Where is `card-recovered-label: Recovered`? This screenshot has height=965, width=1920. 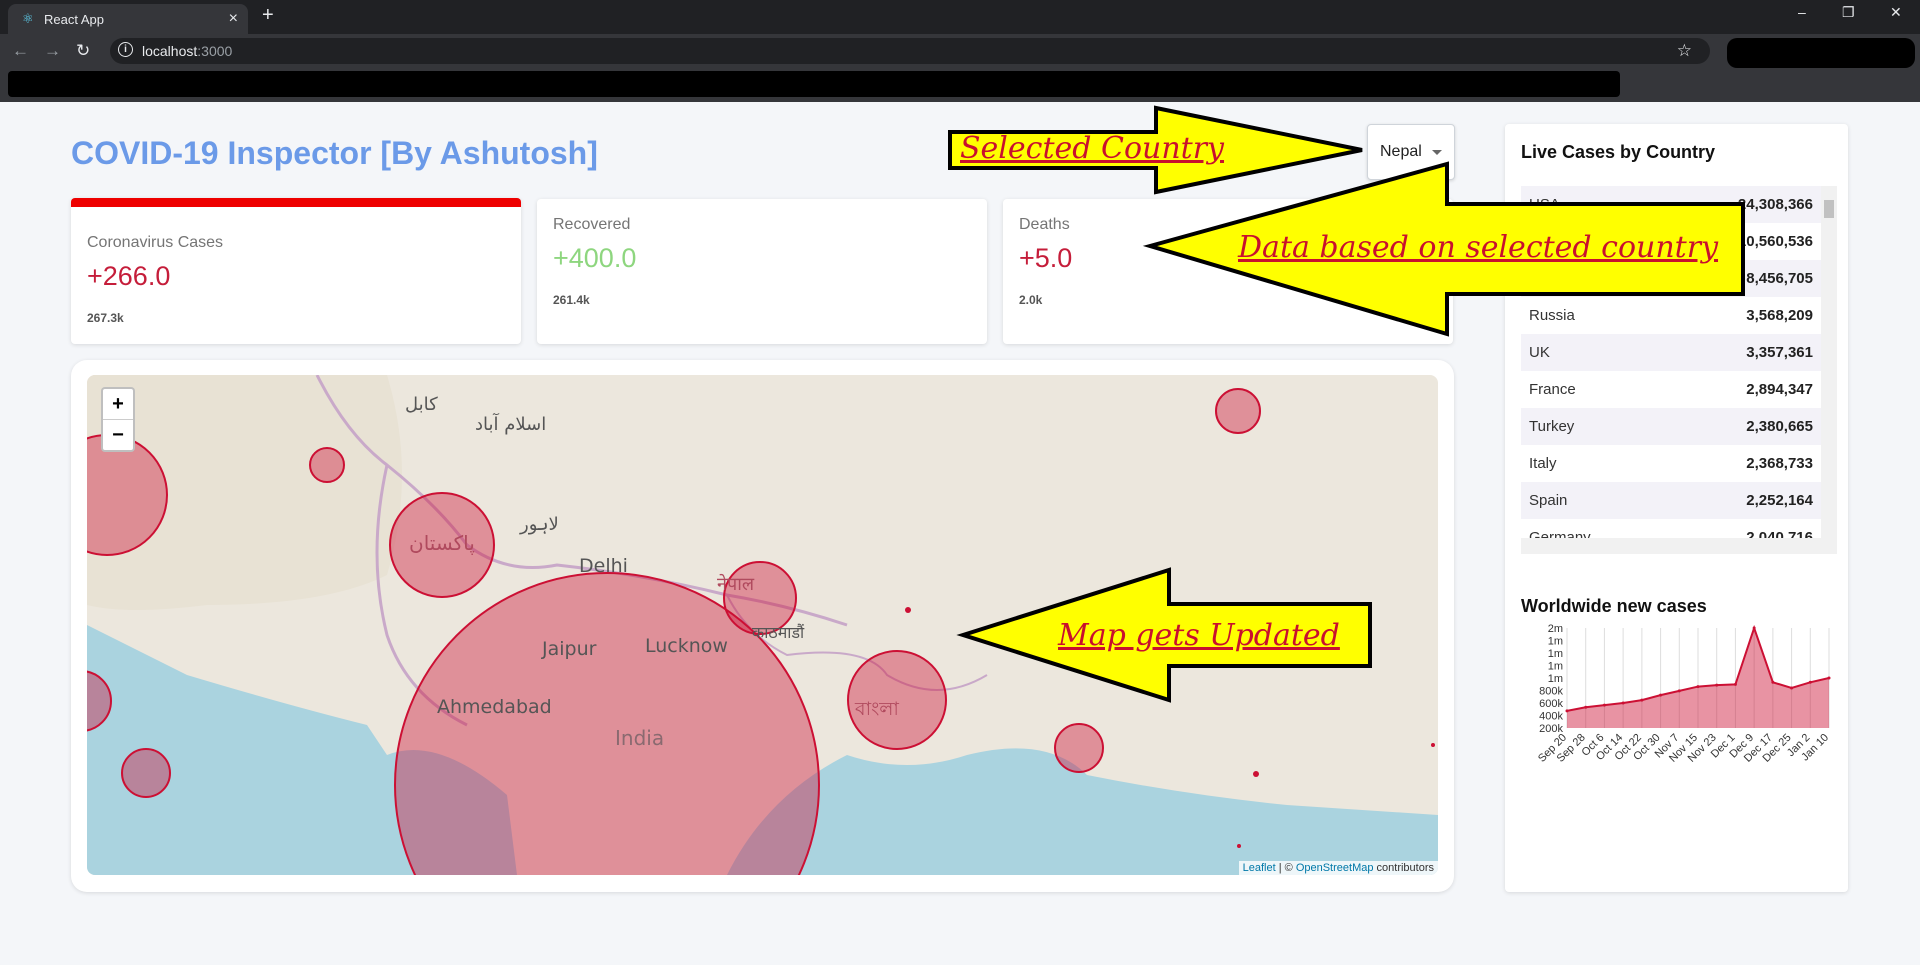
card-recovered-label: Recovered is located at coordinates (592, 224).